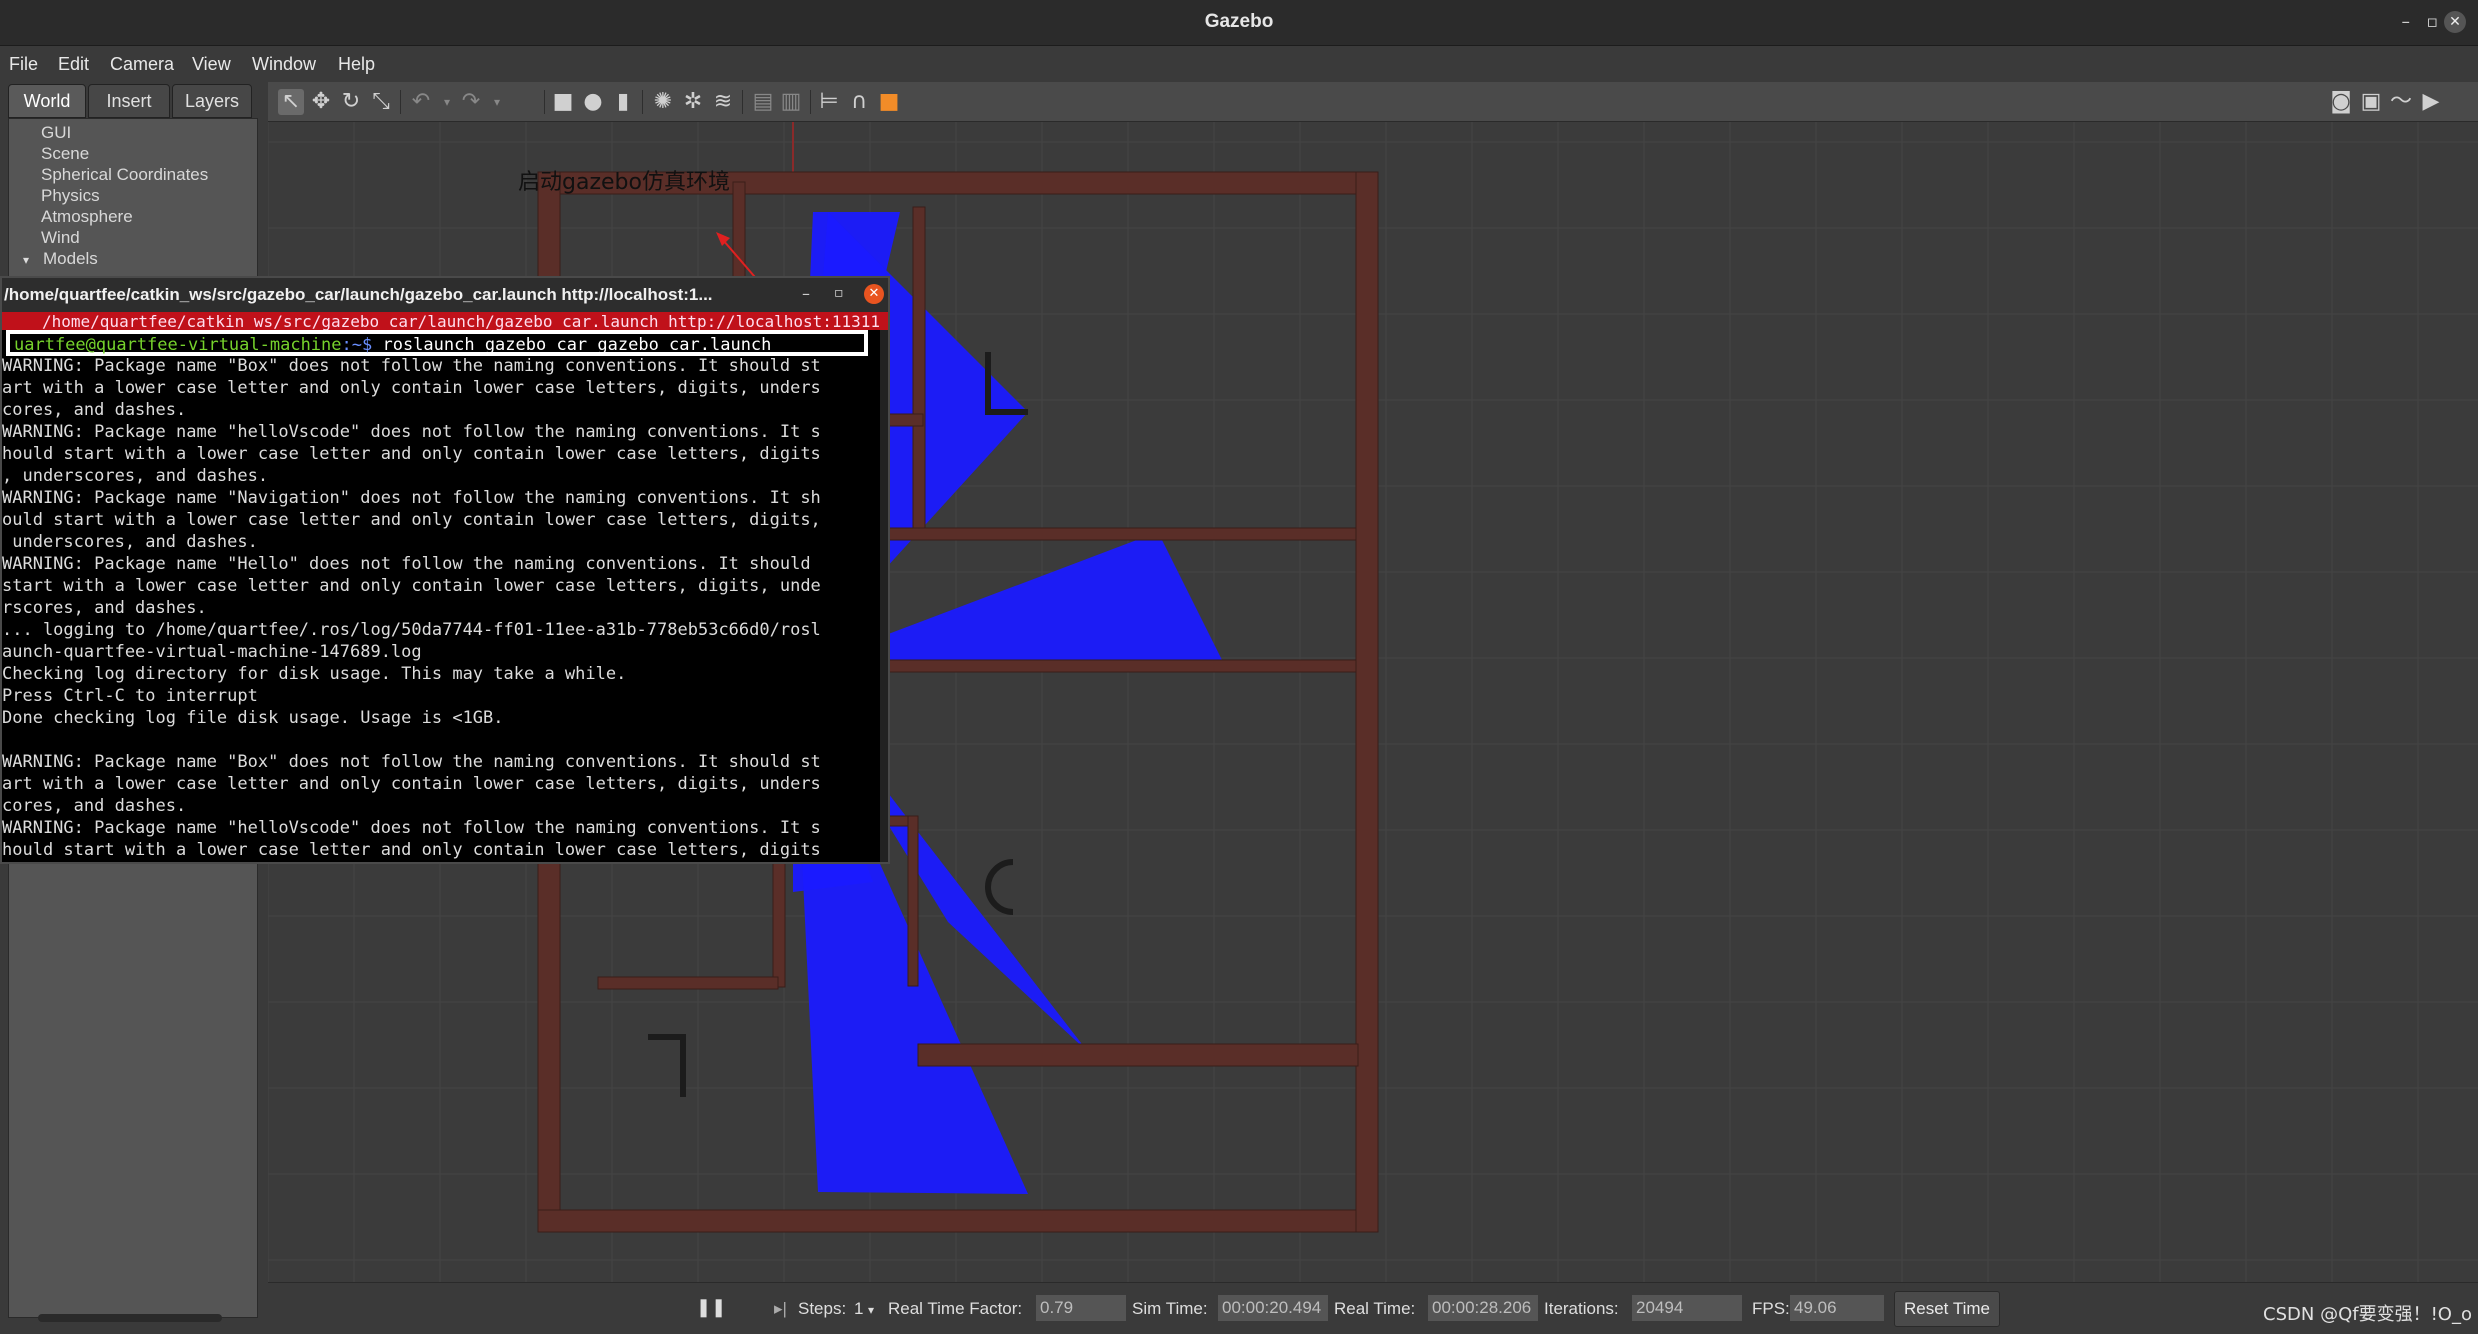 The image size is (2478, 1334). I want to click on translate-icon: ✥, so click(321, 102).